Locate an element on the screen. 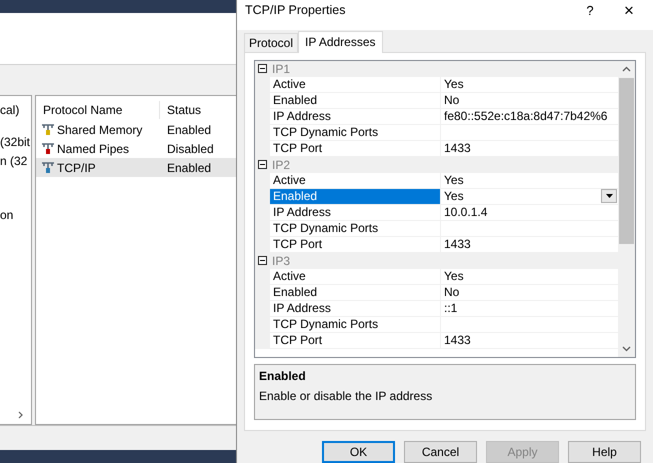 The width and height of the screenshot is (653, 463). protocol-name: TCP/IP is located at coordinates (76, 168).